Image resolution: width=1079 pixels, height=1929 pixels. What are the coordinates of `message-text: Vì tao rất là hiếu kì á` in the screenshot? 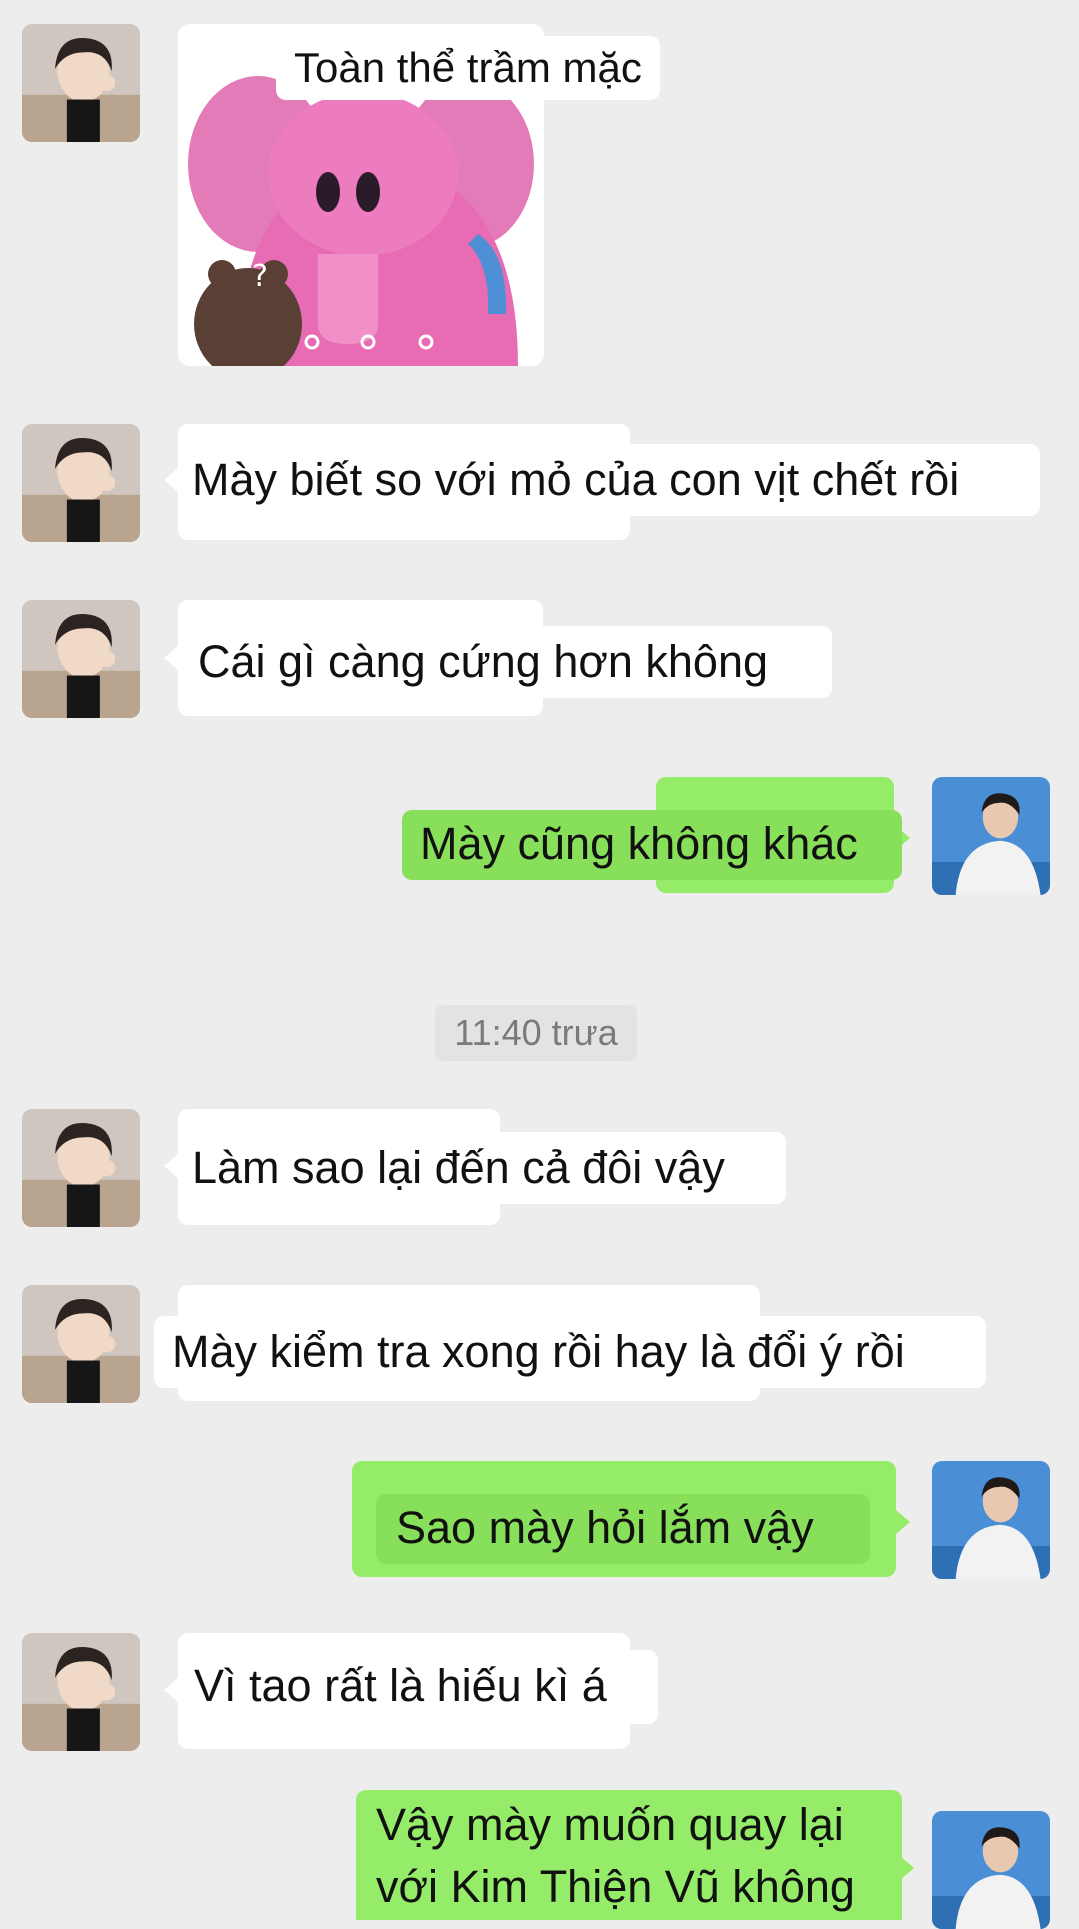 It's located at (400, 1685).